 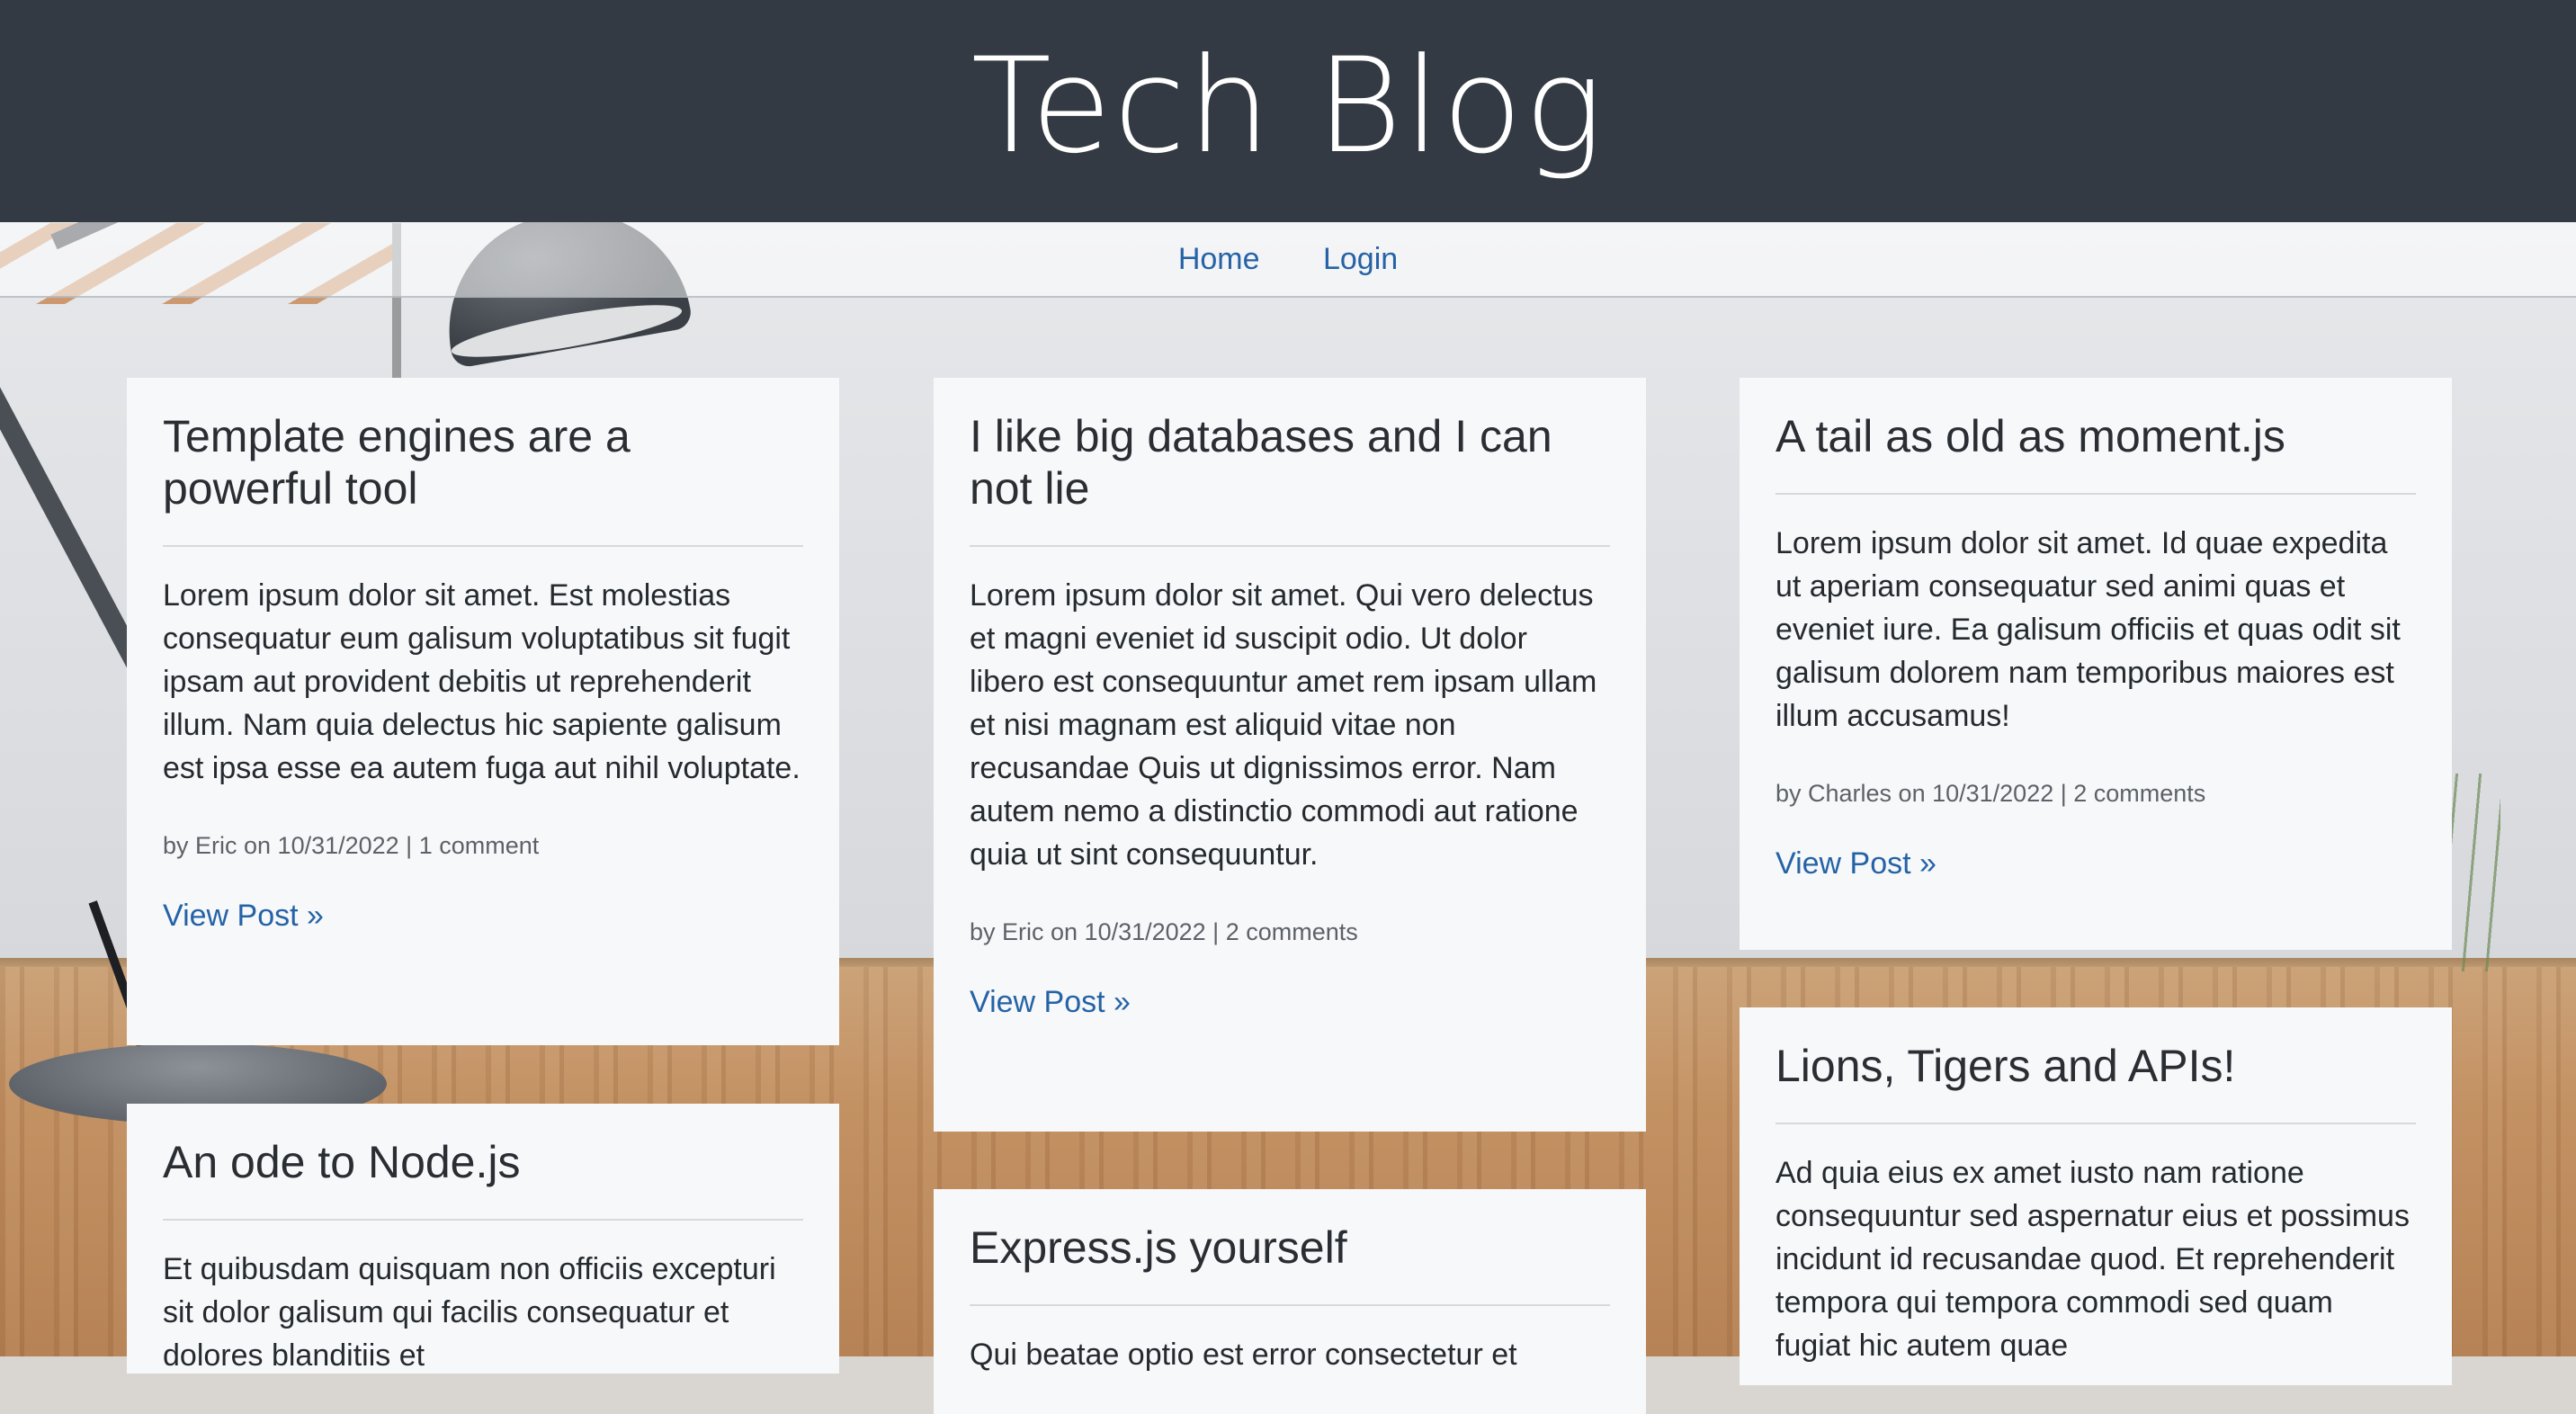 What do you see at coordinates (1990, 793) in the screenshot?
I see `post-meta: by Charles on 10/31/2022 | 2 comments` at bounding box center [1990, 793].